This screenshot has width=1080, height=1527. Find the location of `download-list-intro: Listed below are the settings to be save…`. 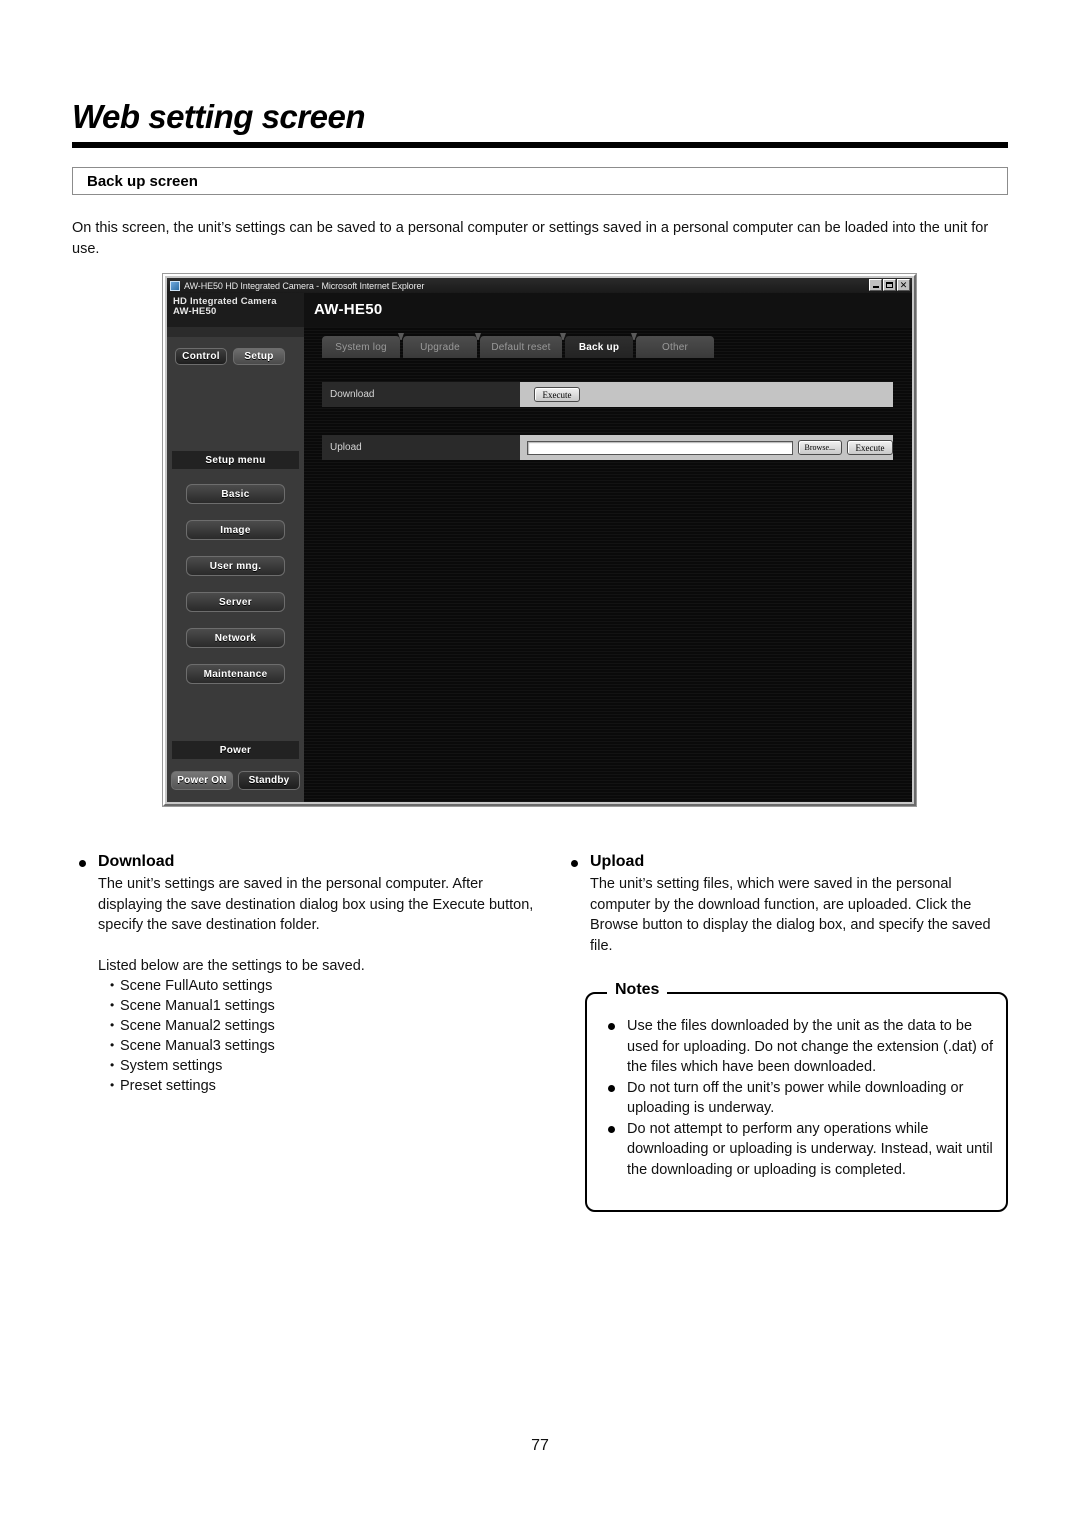

download-list-intro: Listed below are the settings to be save… is located at coordinates (231, 965).